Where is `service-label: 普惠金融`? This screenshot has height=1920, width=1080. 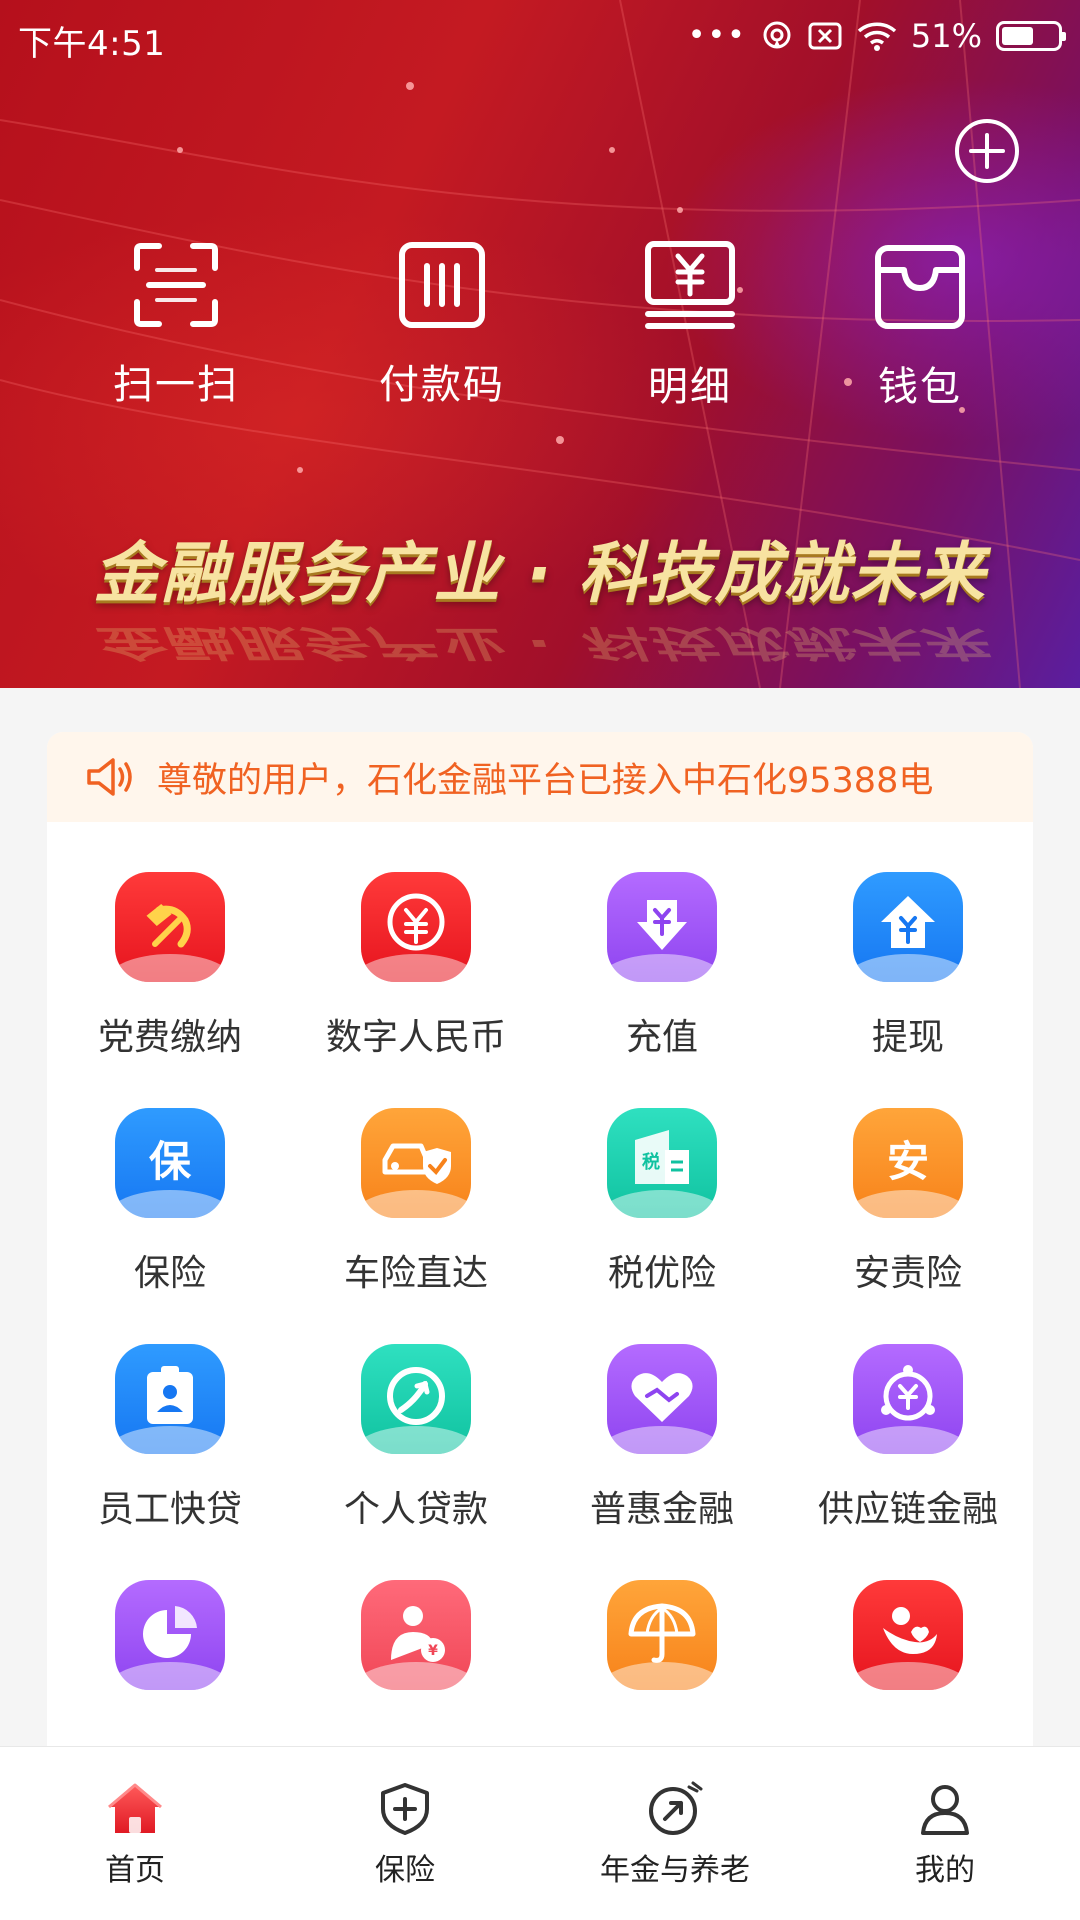 service-label: 普惠金融 is located at coordinates (661, 1509).